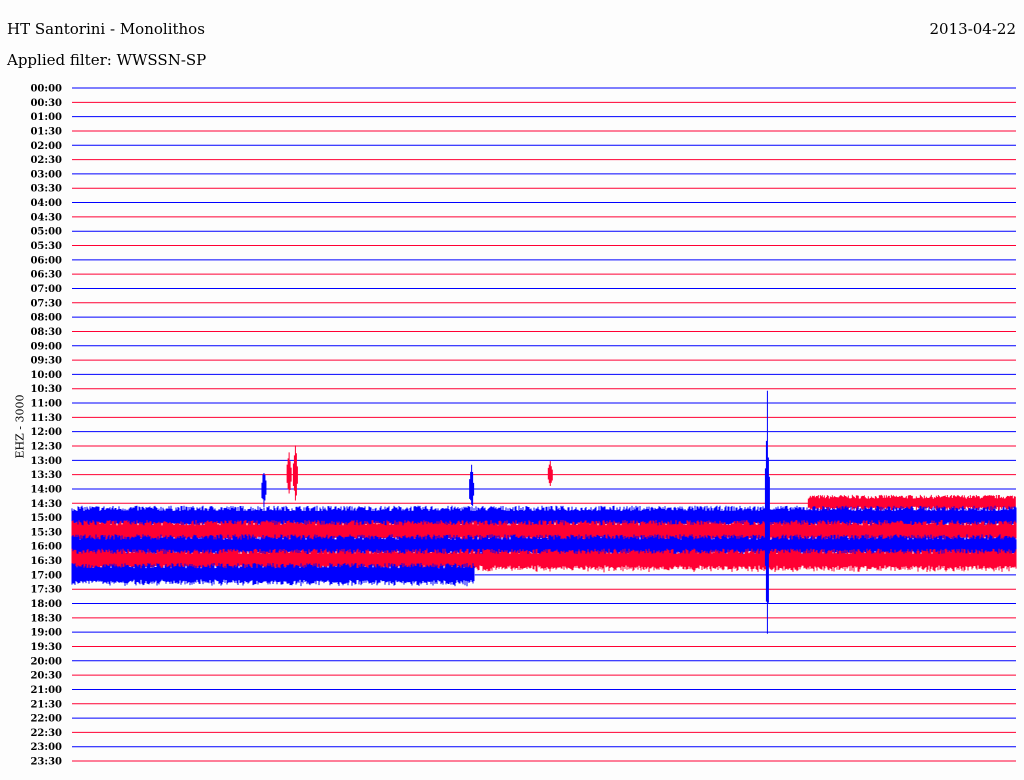  Describe the element at coordinates (46, 518) in the screenshot. I see `time-tick-label: 15:00` at that location.